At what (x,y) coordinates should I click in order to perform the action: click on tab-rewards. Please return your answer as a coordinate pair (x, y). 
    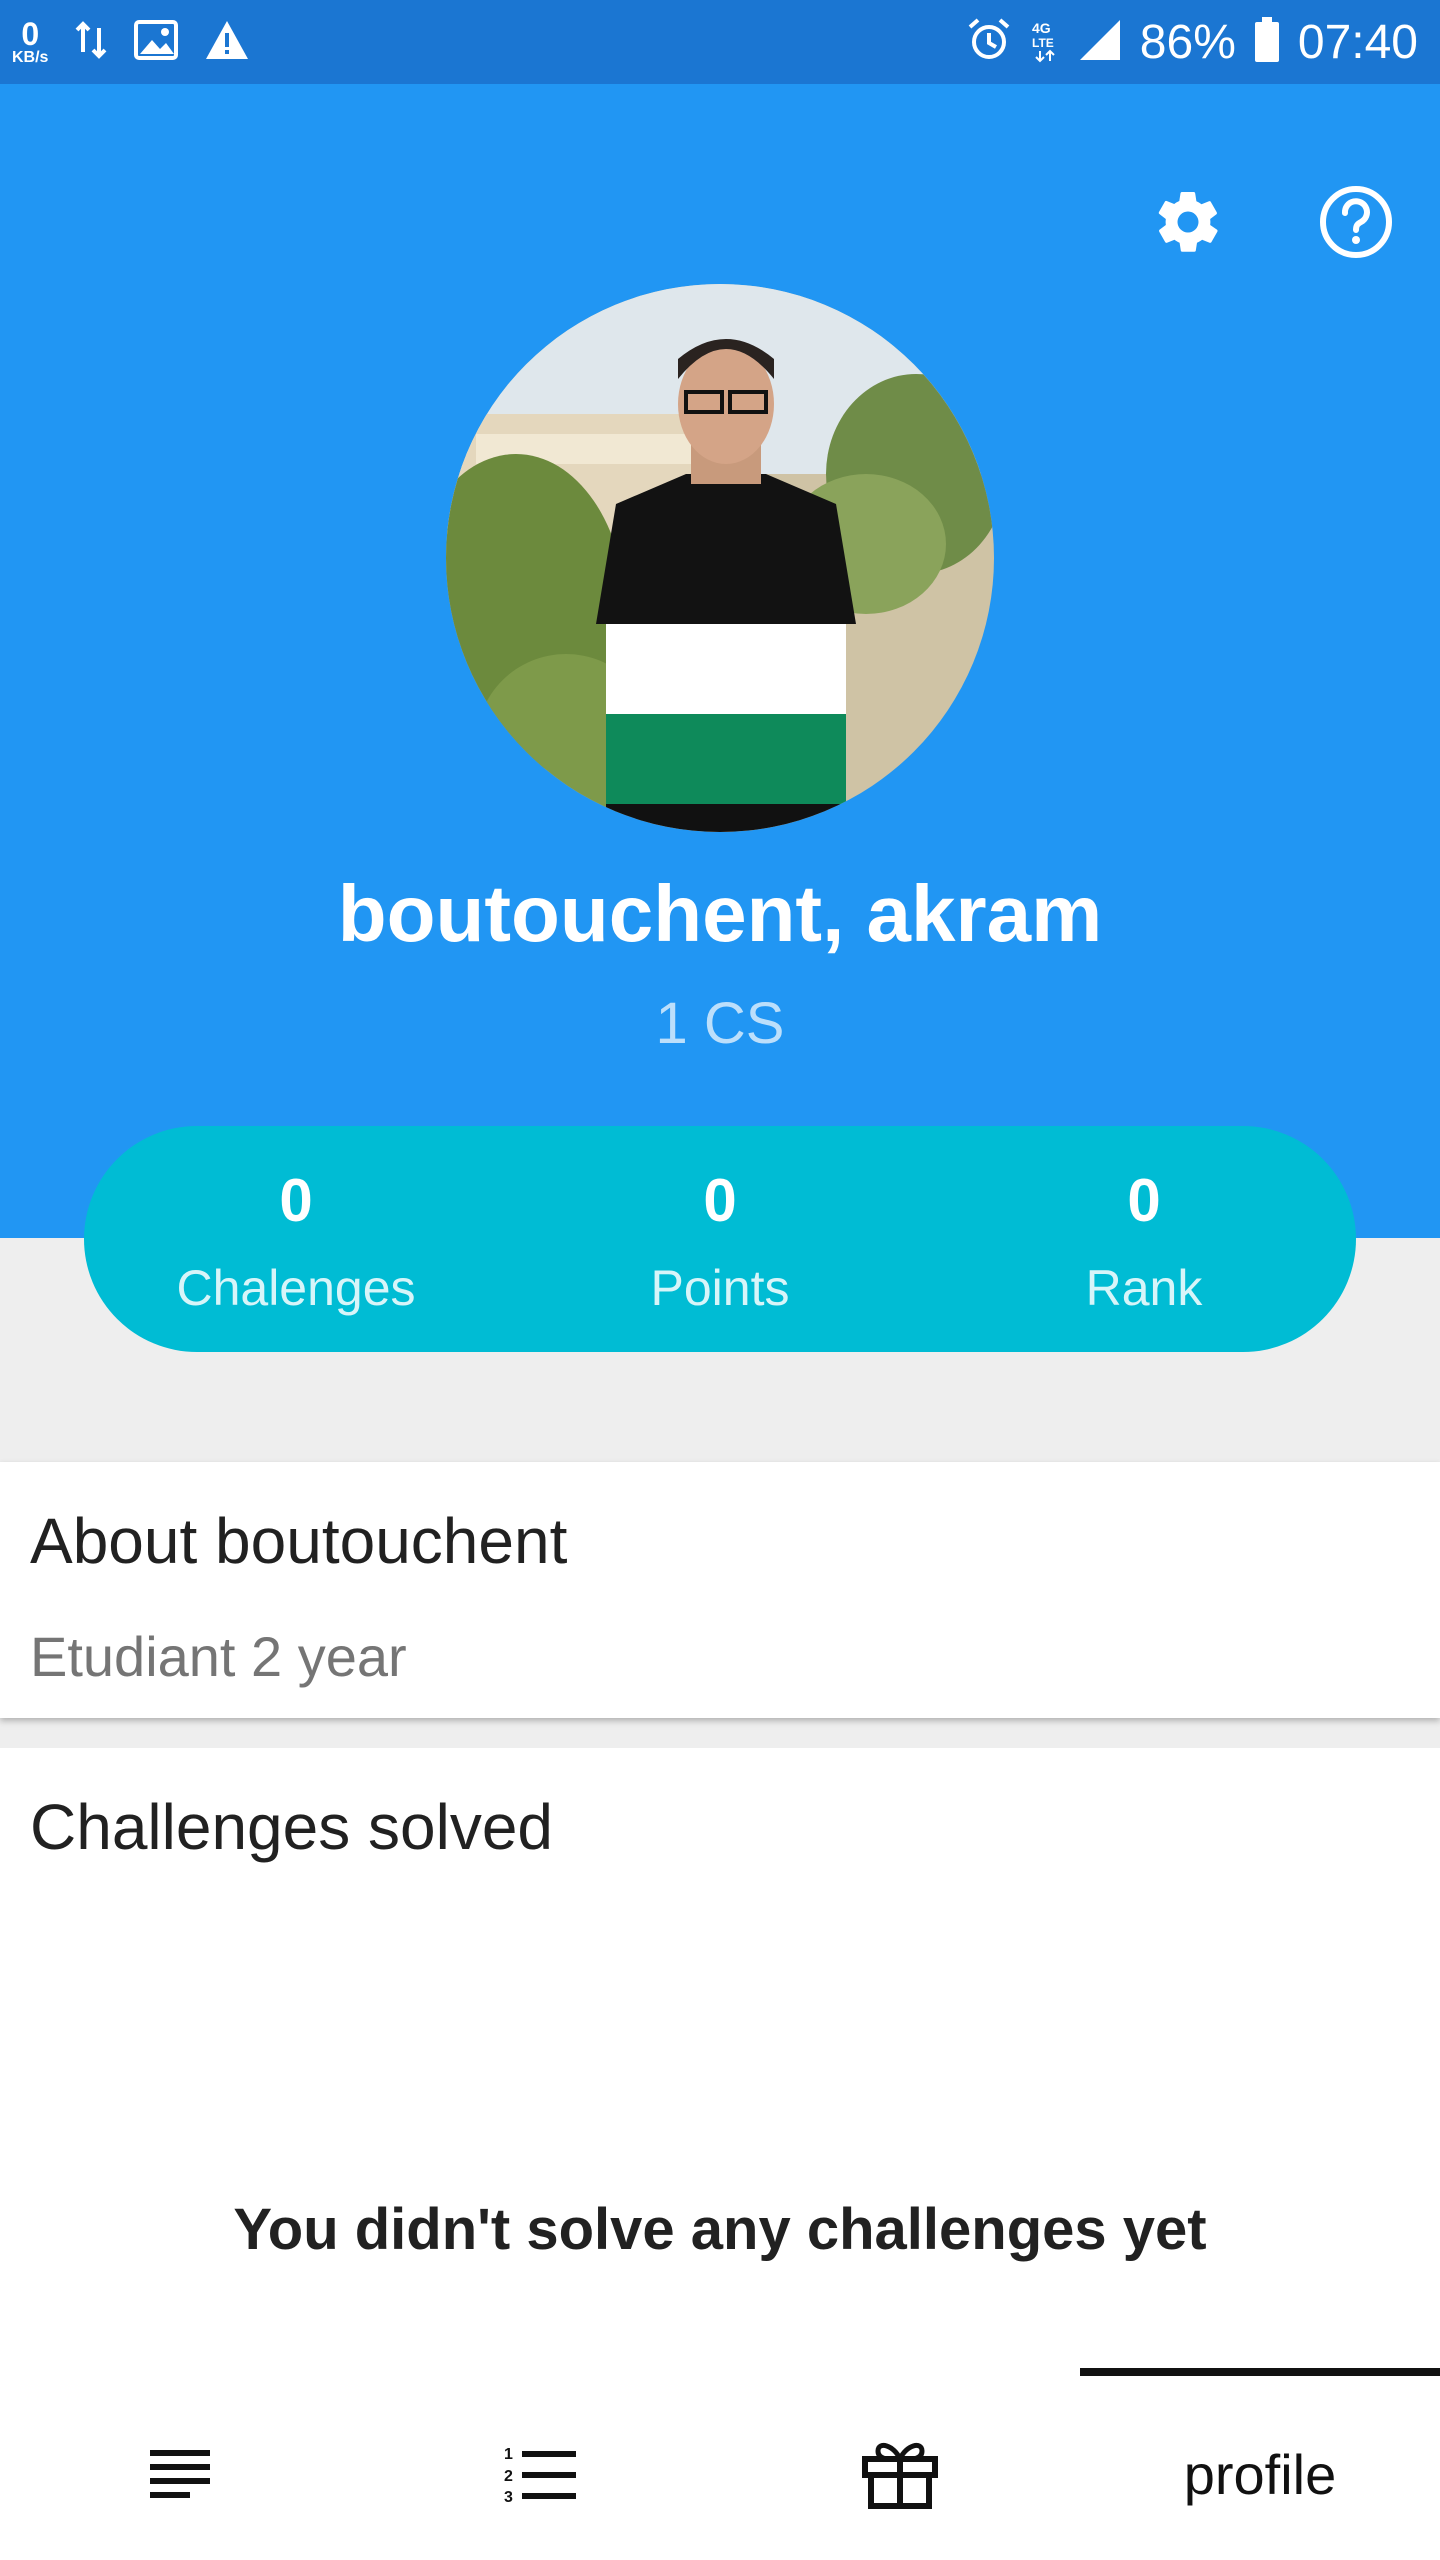
    Looking at the image, I should click on (900, 2464).